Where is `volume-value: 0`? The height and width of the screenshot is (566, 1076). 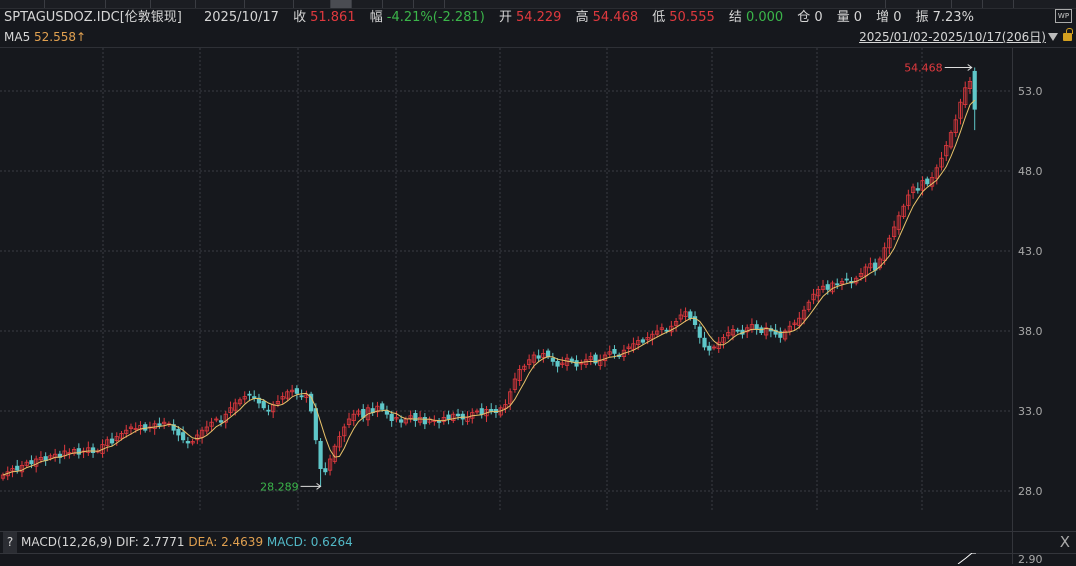 volume-value: 0 is located at coordinates (858, 17).